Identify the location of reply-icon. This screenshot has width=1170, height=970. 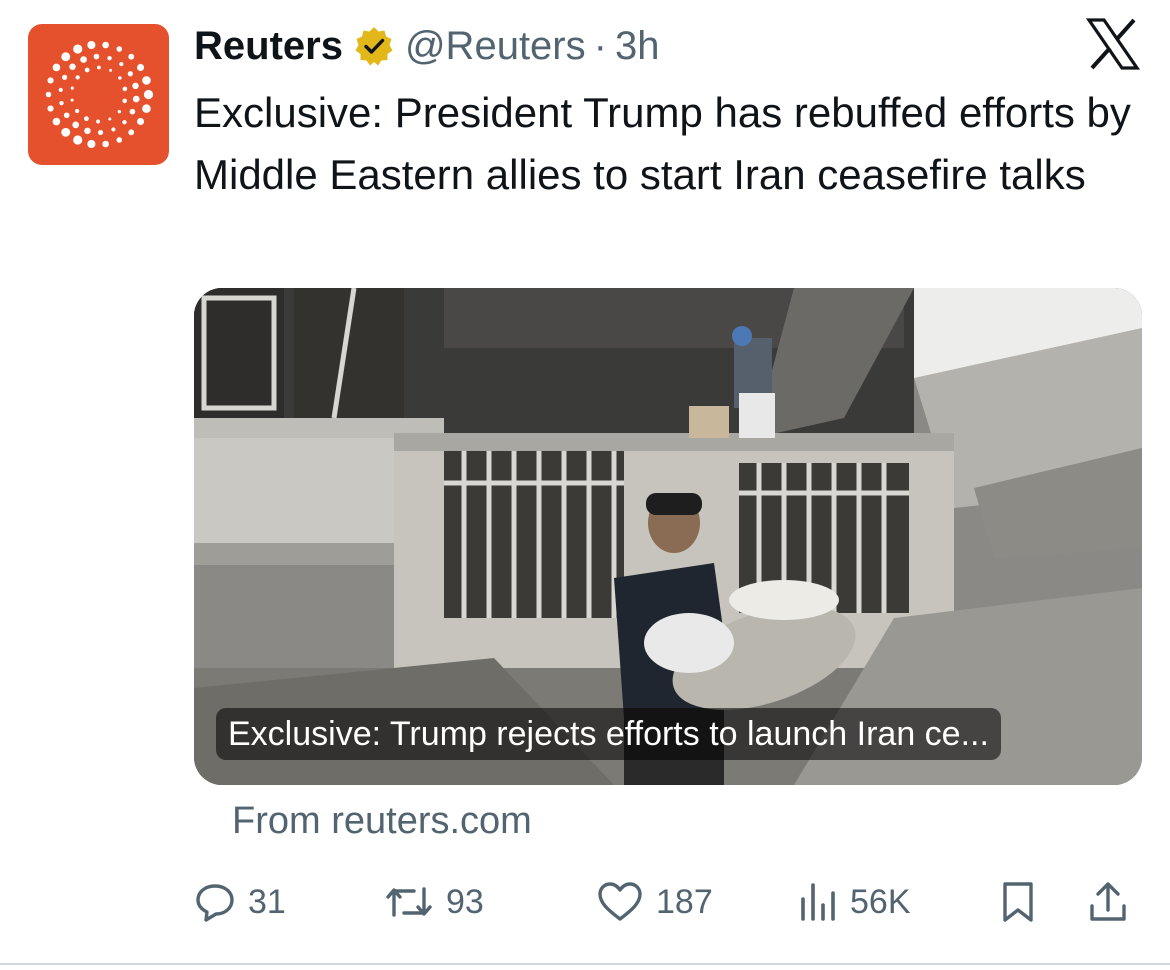
(215, 903).